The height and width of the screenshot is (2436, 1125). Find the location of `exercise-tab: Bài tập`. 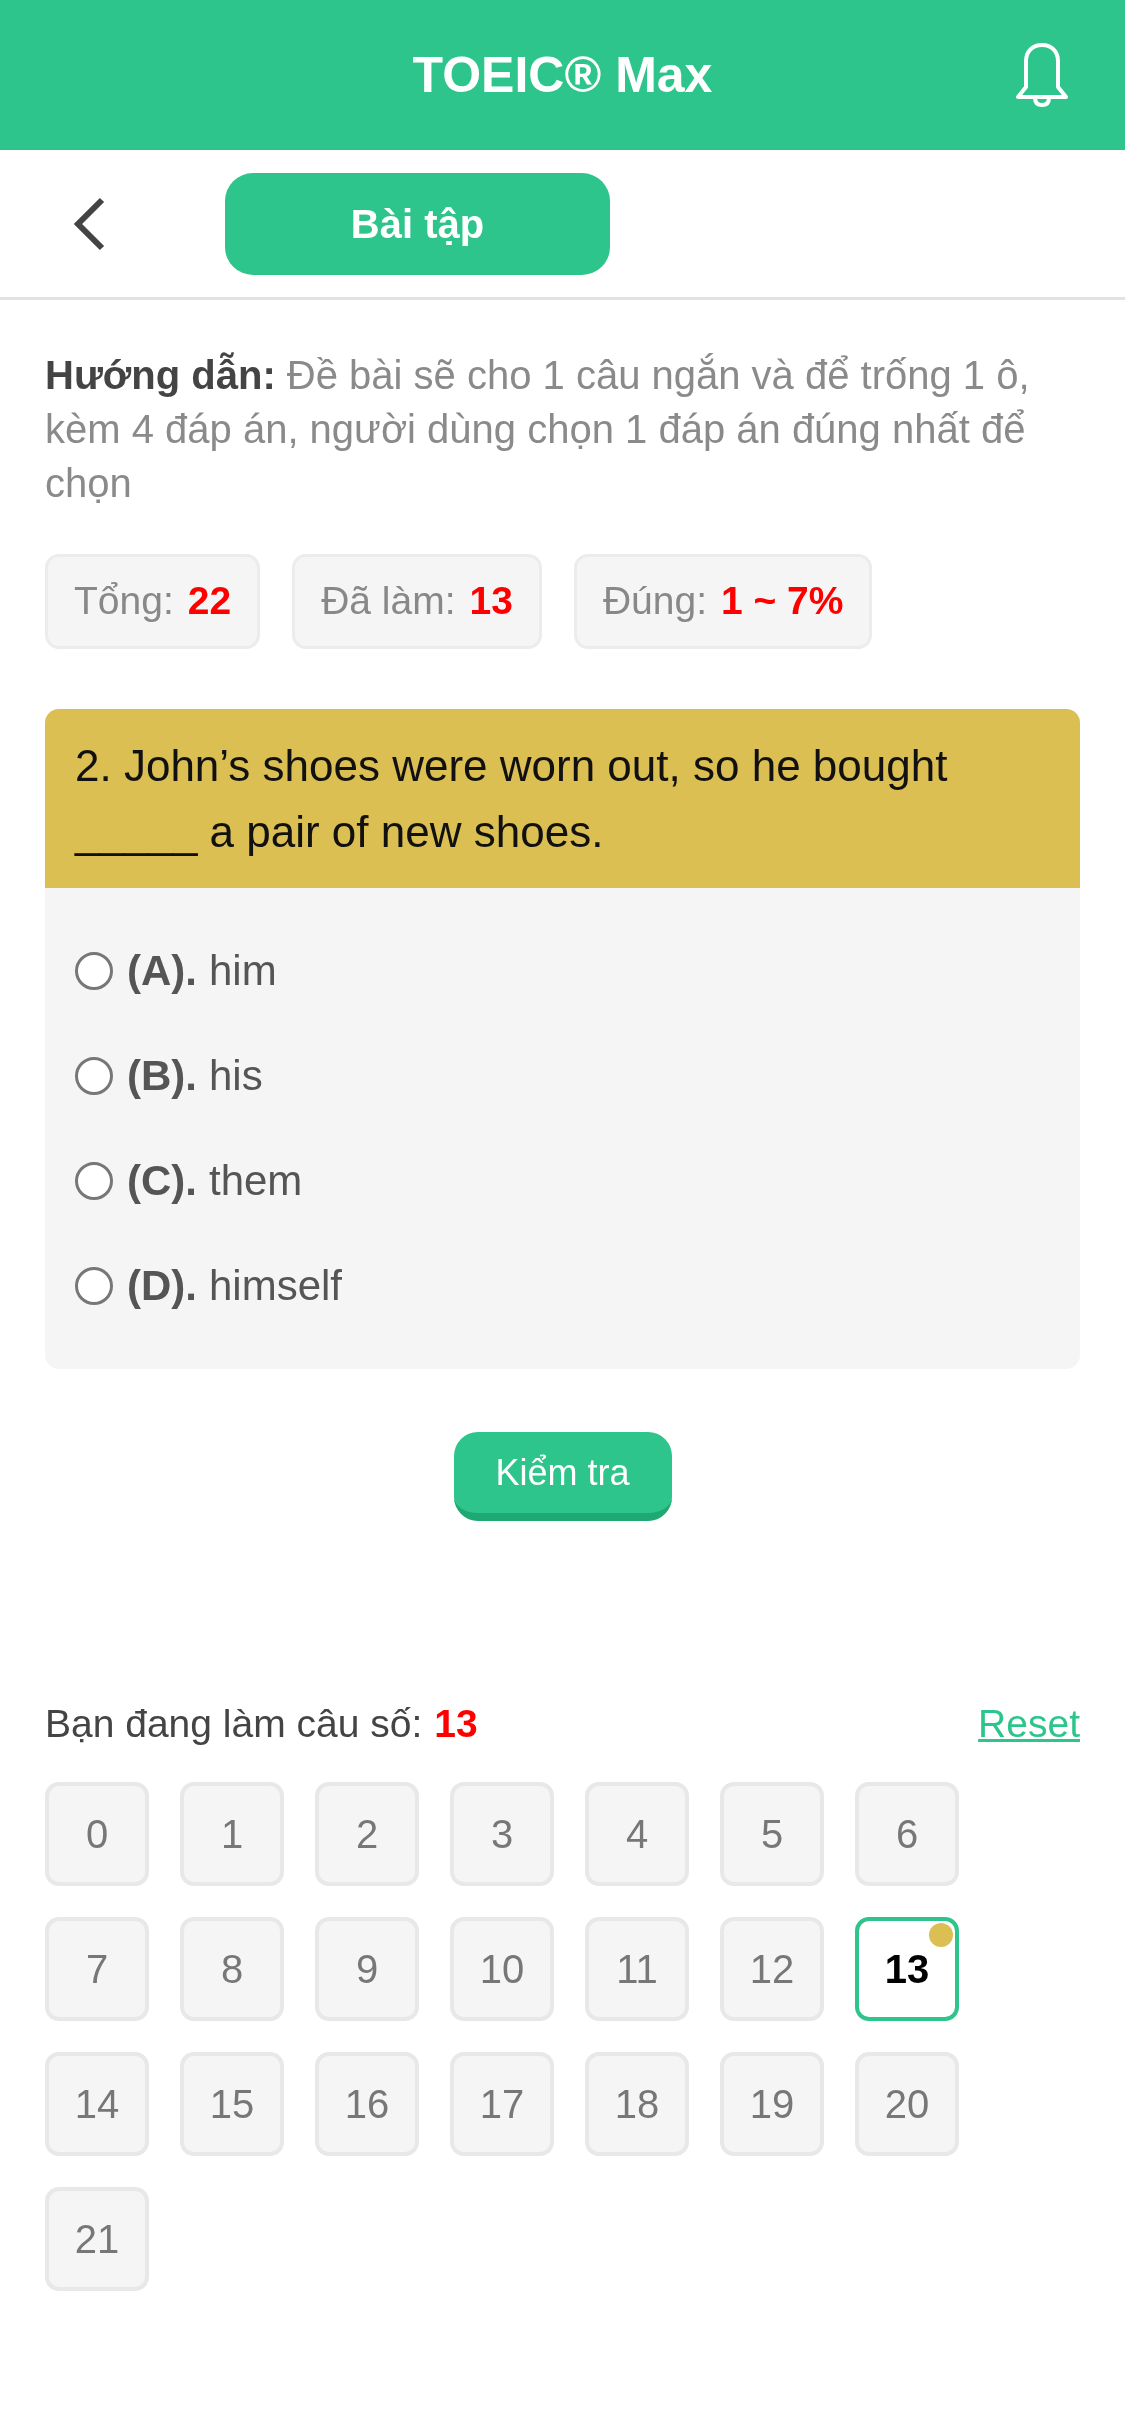

exercise-tab: Bài tập is located at coordinates (417, 223).